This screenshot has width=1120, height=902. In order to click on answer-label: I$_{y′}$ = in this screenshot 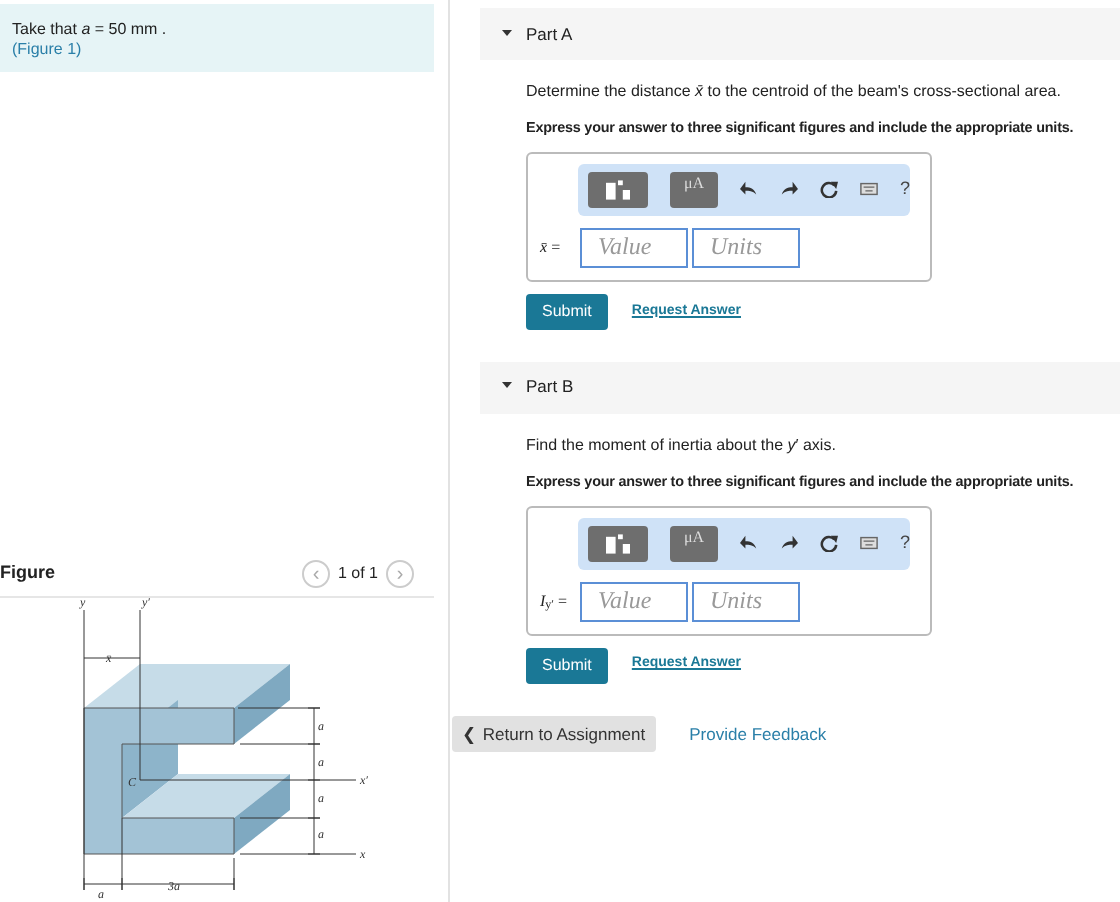, I will do `click(554, 601)`.